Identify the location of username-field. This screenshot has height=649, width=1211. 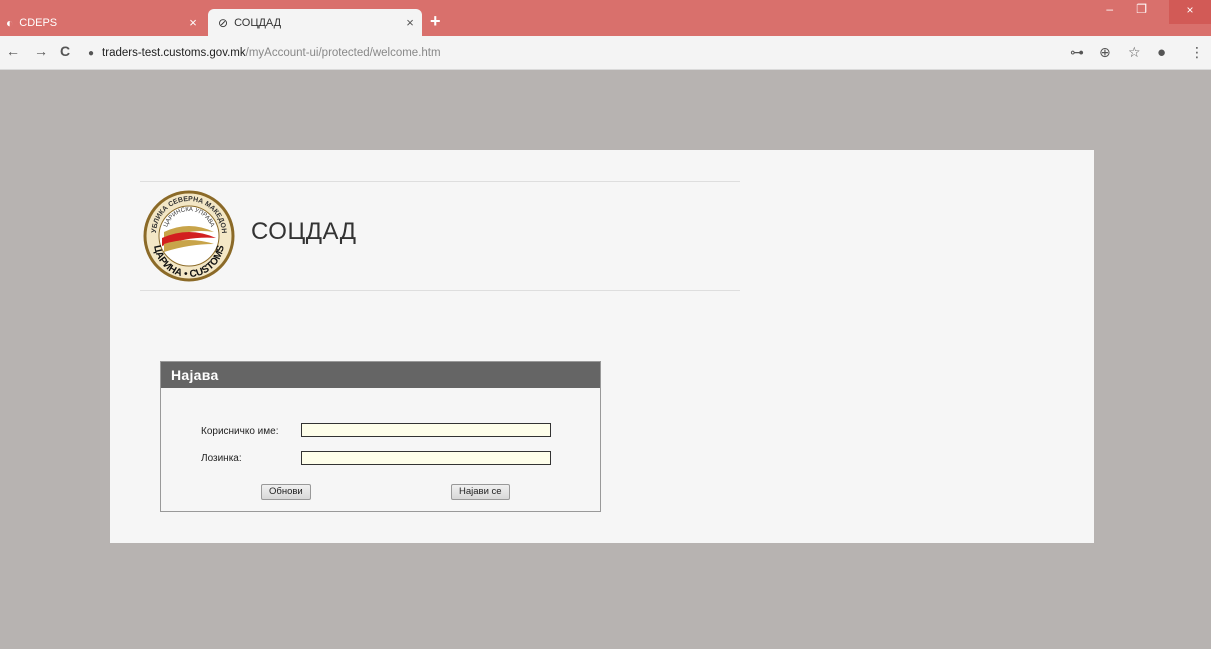
(426, 430).